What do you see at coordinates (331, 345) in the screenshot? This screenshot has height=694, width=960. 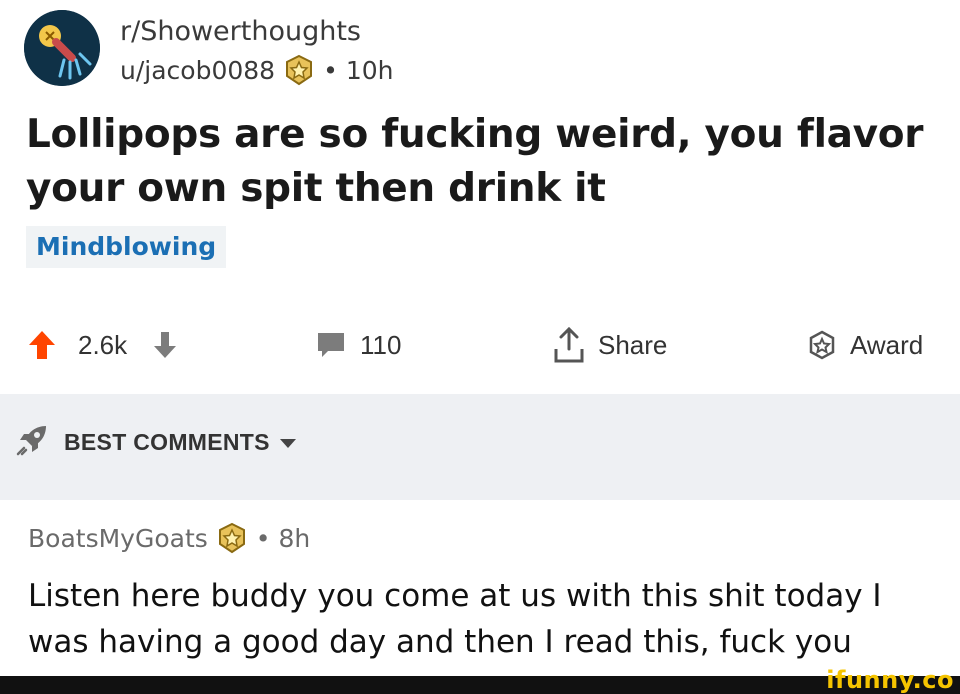 I see `comment-icon` at bounding box center [331, 345].